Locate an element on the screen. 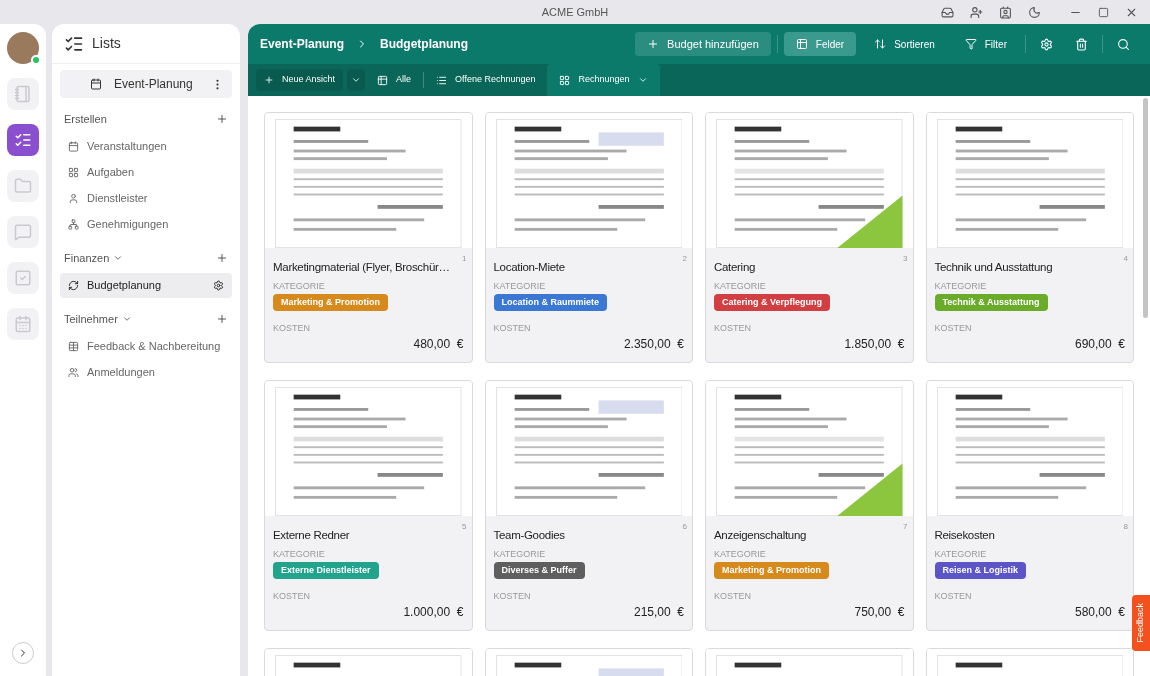  category-tag: Reisen & Logistik is located at coordinates (980, 570).